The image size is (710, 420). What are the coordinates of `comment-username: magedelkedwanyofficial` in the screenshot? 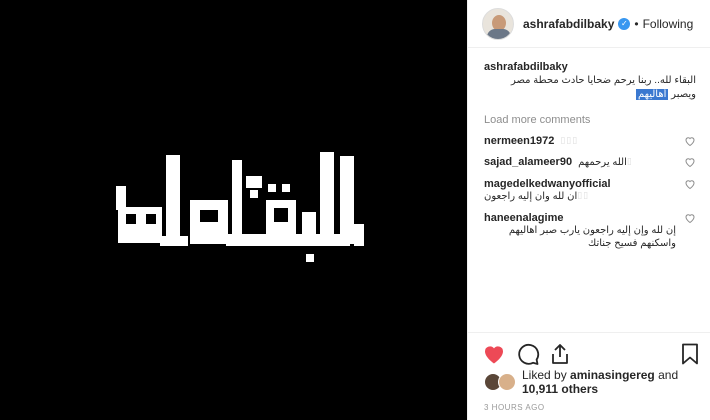 It's located at (547, 184).